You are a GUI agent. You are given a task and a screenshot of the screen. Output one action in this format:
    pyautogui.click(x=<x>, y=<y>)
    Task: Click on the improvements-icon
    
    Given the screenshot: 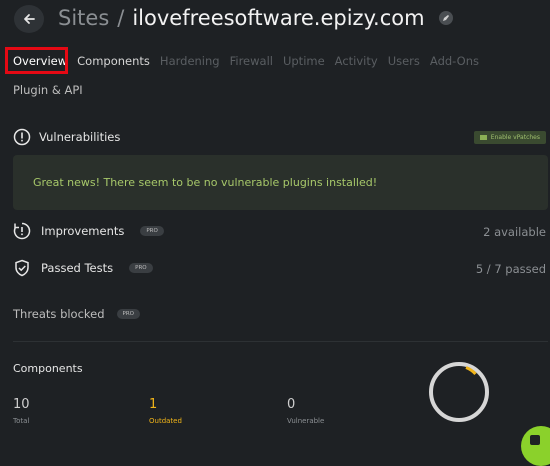 What is the action you would take?
    pyautogui.click(x=22, y=231)
    